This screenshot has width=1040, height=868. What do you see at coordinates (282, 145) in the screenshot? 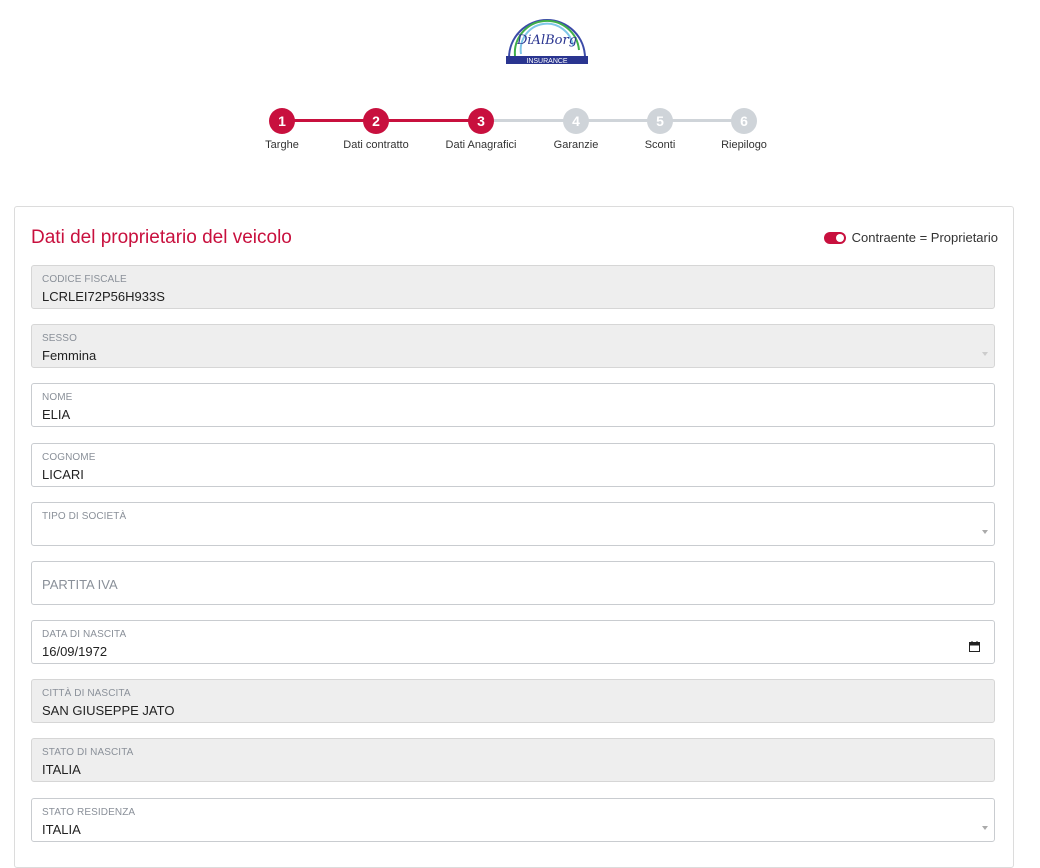
I see `step-label: Targhe` at bounding box center [282, 145].